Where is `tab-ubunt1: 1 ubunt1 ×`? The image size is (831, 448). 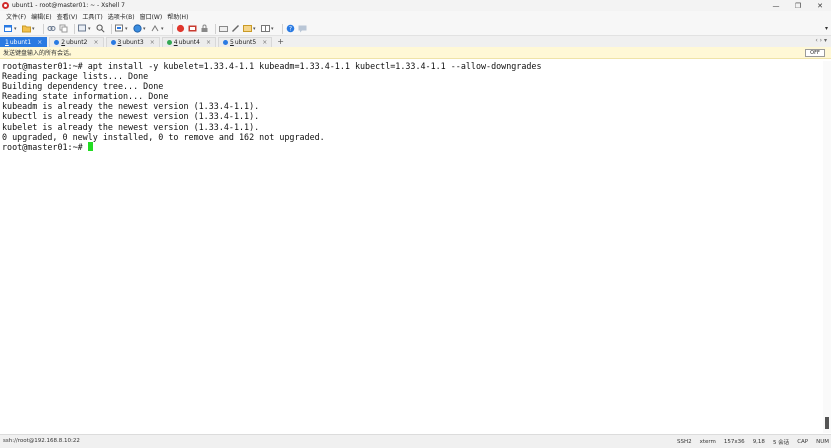
tab-ubunt1: 1 ubunt1 × is located at coordinates (24, 42).